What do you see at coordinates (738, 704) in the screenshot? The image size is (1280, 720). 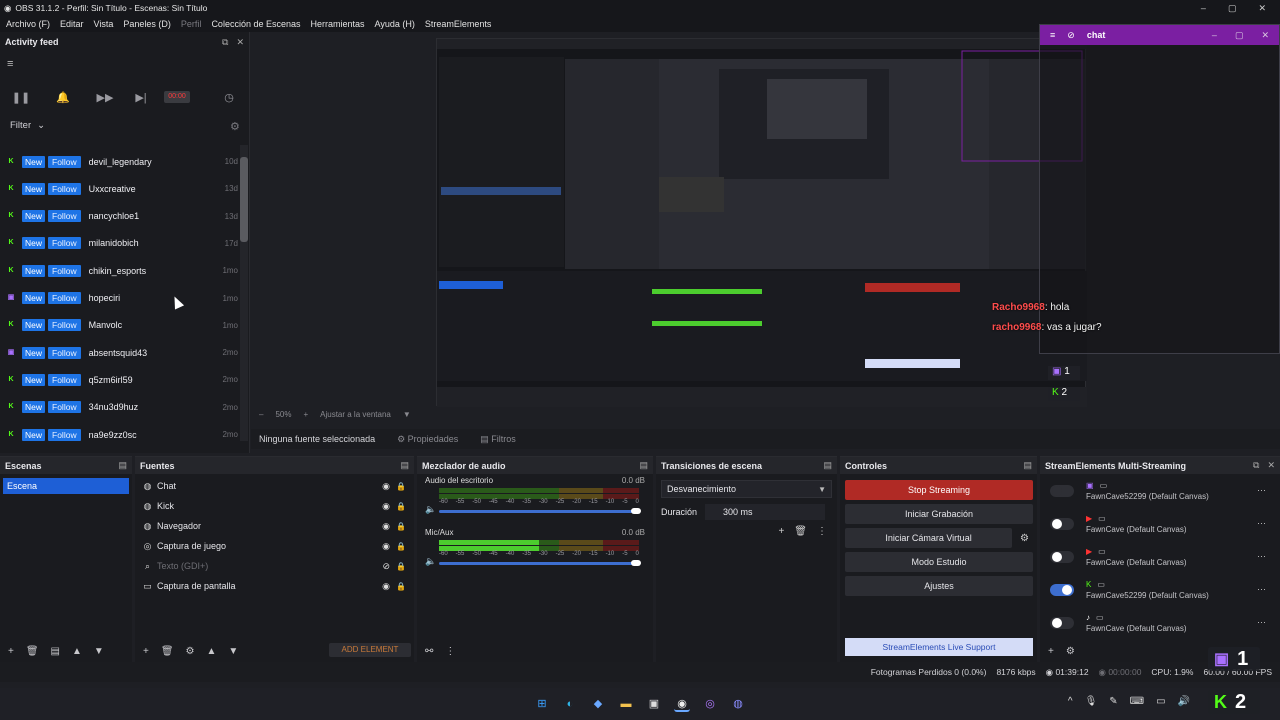 I see `discord-icon: ◍` at bounding box center [738, 704].